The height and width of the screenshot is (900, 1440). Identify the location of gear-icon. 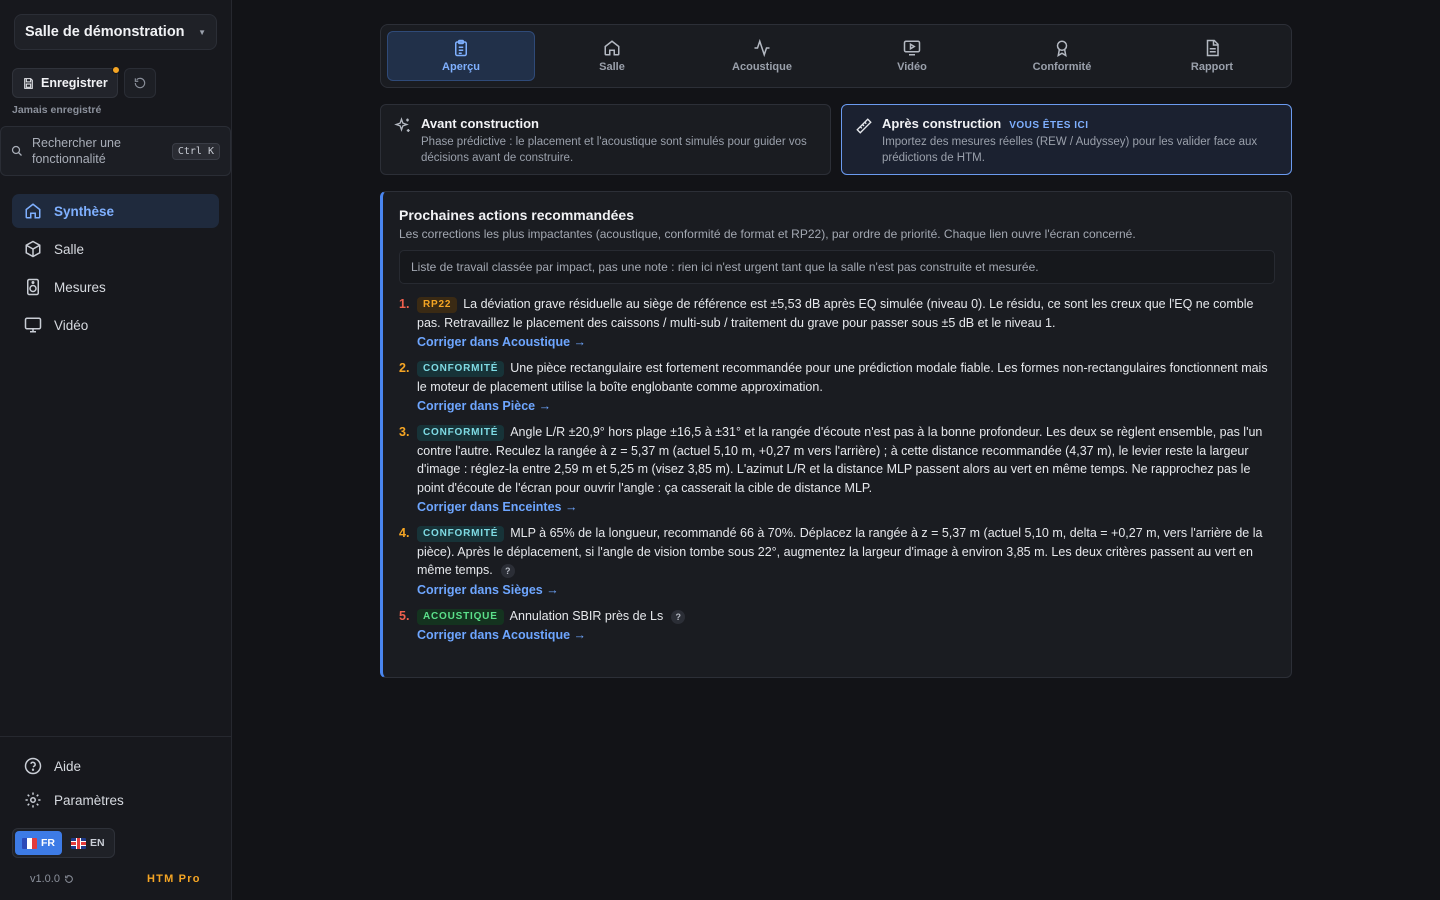
(33, 800).